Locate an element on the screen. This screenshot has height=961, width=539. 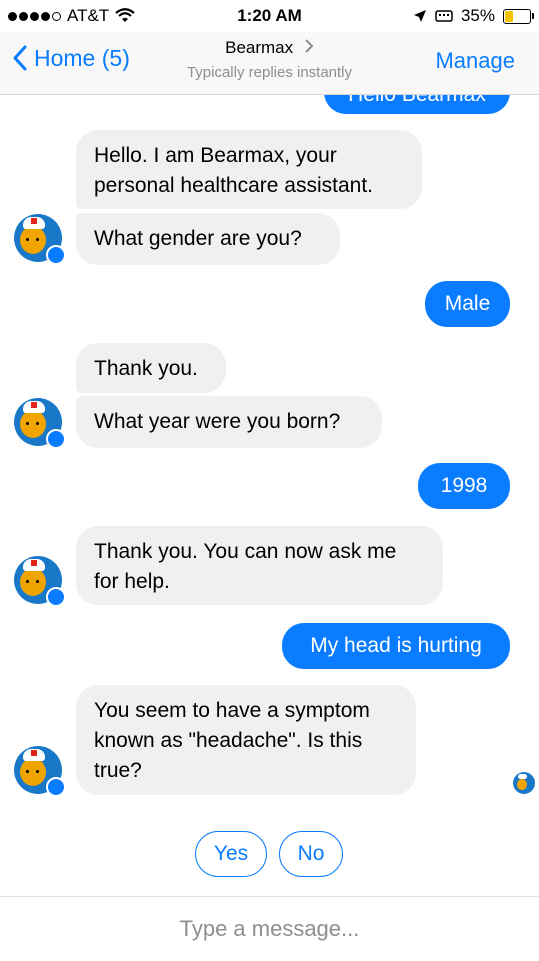
message-bubble-user: Male is located at coordinates (467, 304).